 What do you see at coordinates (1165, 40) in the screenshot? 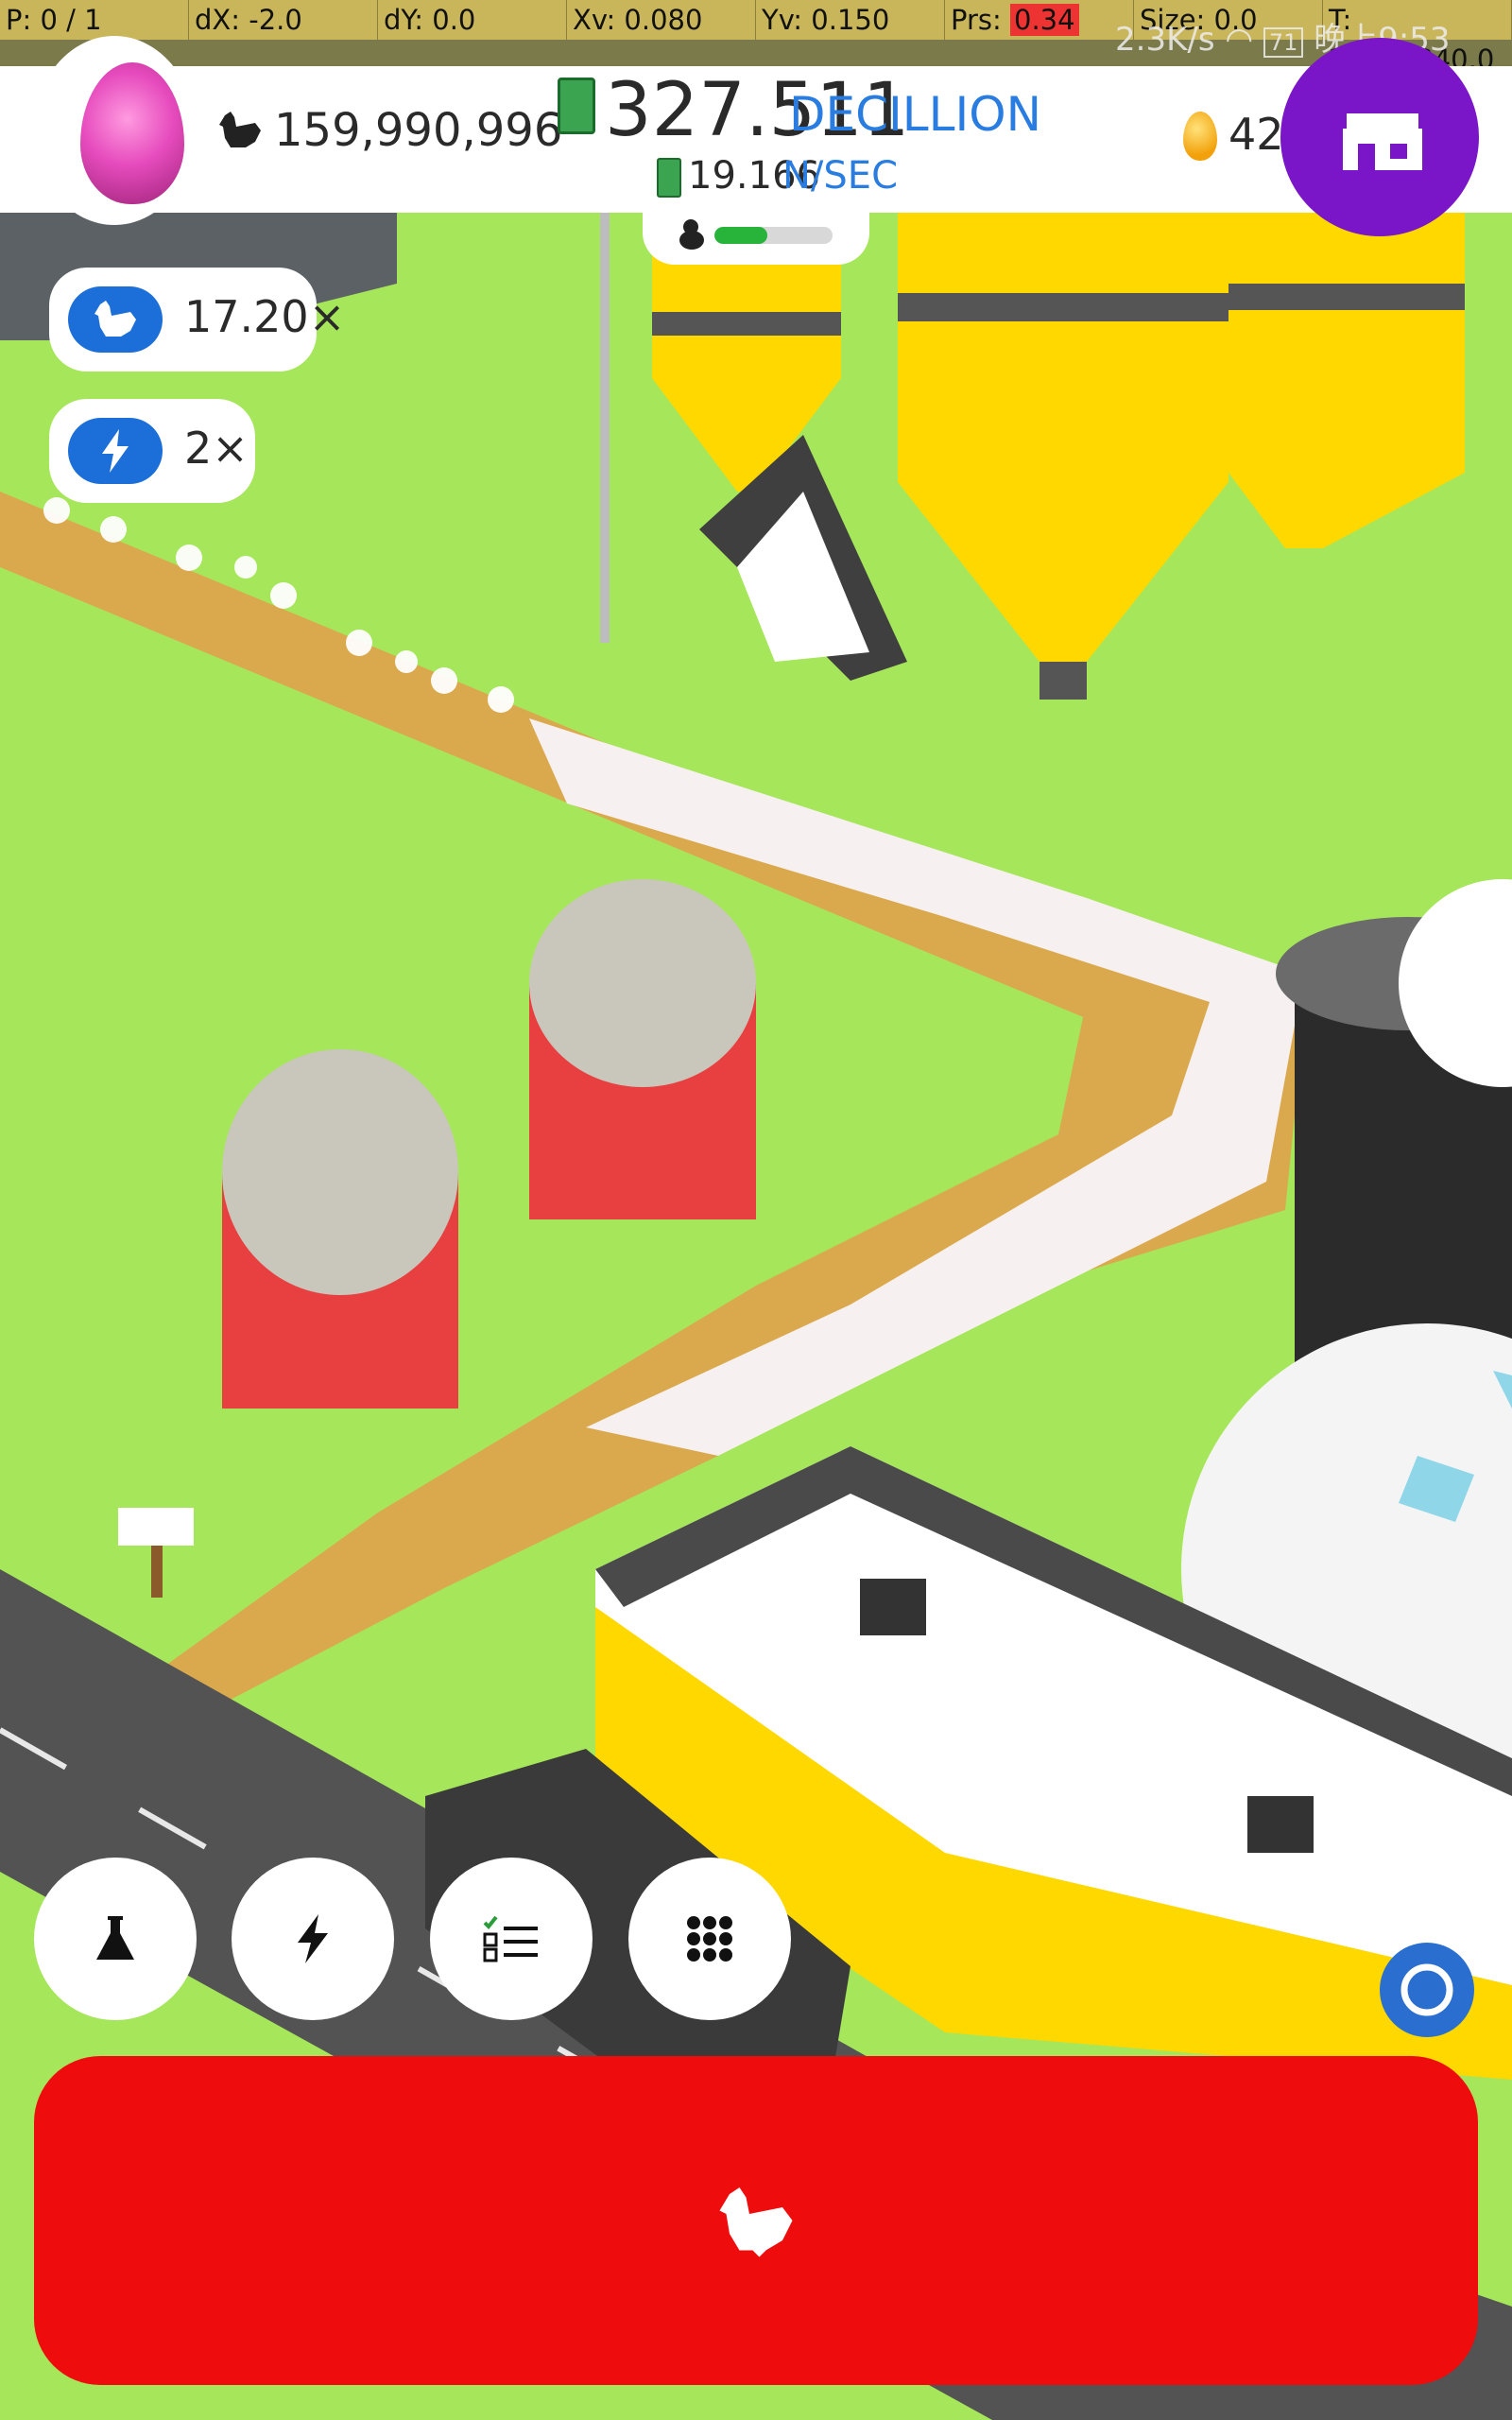
I see `network-speed: 2.3K/s` at bounding box center [1165, 40].